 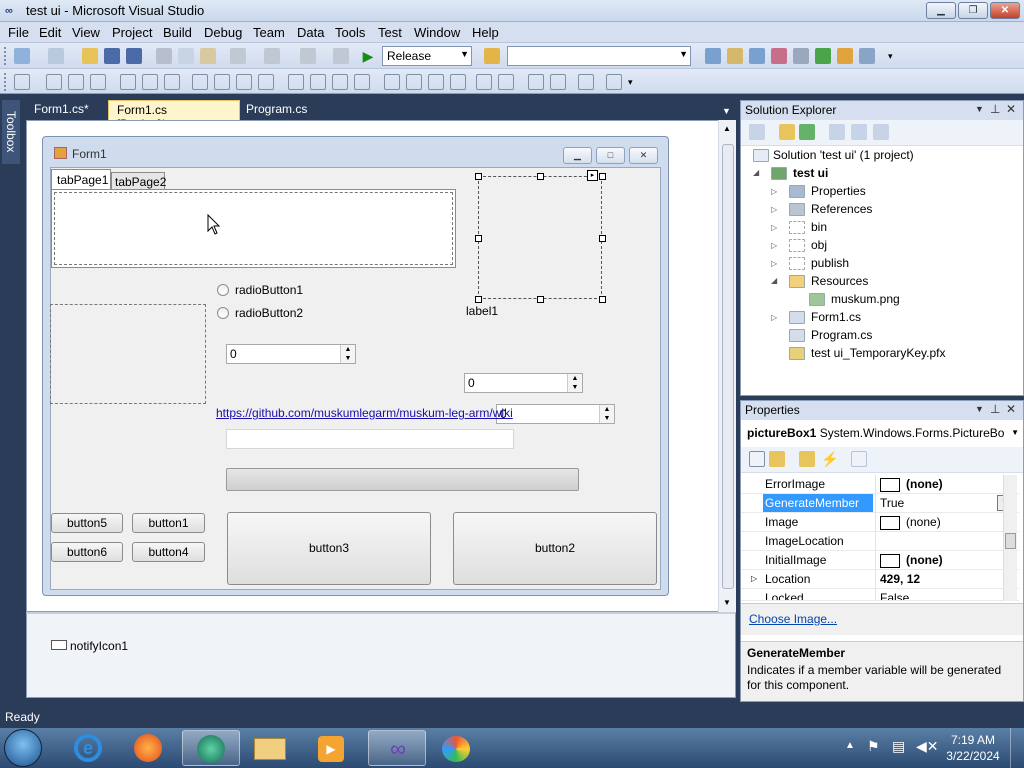 What do you see at coordinates (87, 523) in the screenshot?
I see `button-5: button5` at bounding box center [87, 523].